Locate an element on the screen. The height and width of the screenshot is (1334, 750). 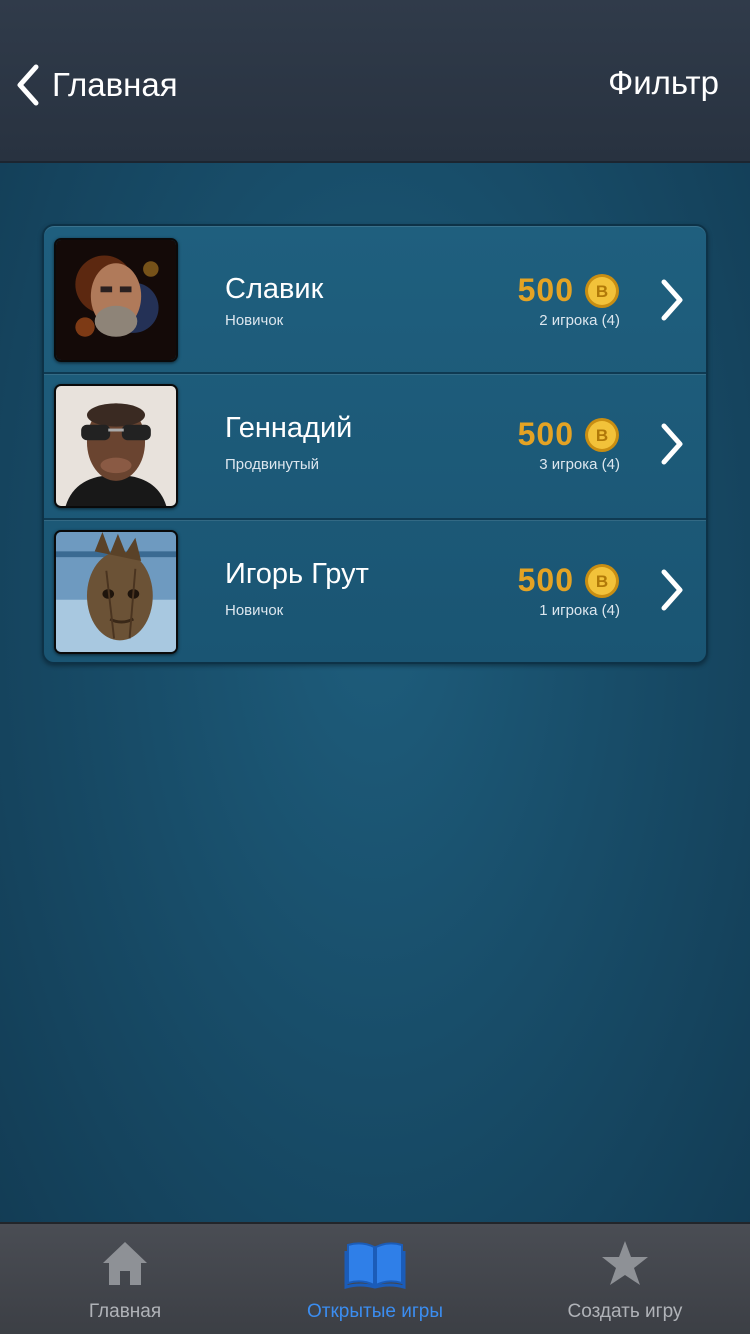
tab-label: Открытые игры is located at coordinates (375, 1311).